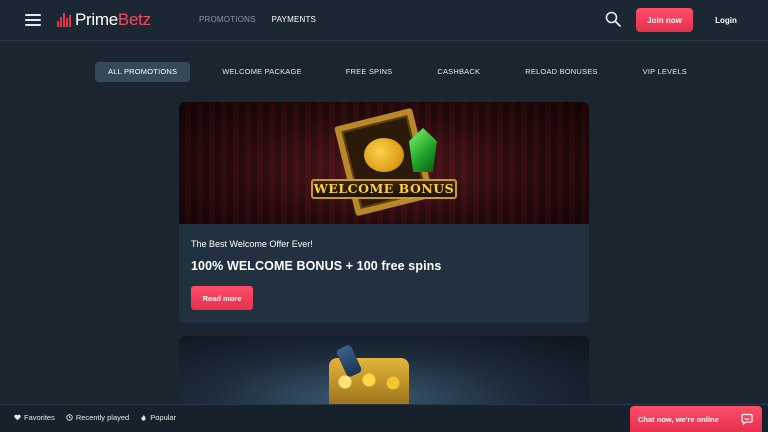 The height and width of the screenshot is (432, 768). I want to click on gold-coins-graphic, so click(369, 382).